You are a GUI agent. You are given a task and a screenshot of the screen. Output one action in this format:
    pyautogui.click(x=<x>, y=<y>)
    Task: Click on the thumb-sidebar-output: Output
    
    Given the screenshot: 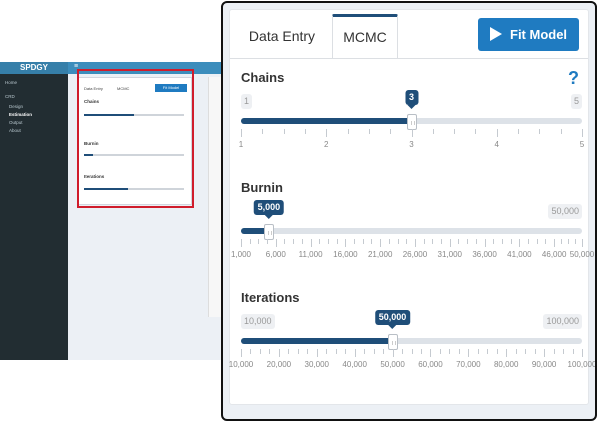 What is the action you would take?
    pyautogui.click(x=16, y=122)
    